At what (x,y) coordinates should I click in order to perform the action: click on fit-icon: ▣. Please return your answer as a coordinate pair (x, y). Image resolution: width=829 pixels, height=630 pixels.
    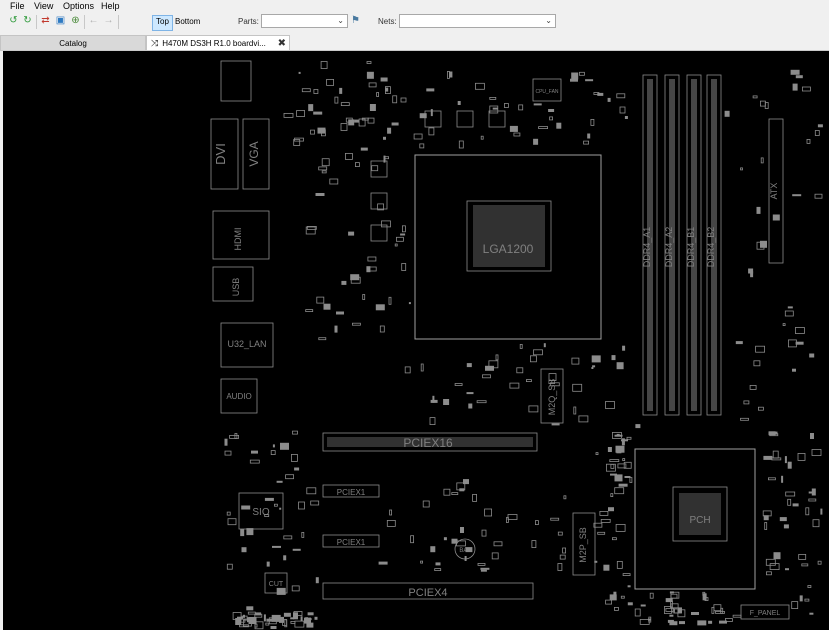
    Looking at the image, I should click on (60, 20).